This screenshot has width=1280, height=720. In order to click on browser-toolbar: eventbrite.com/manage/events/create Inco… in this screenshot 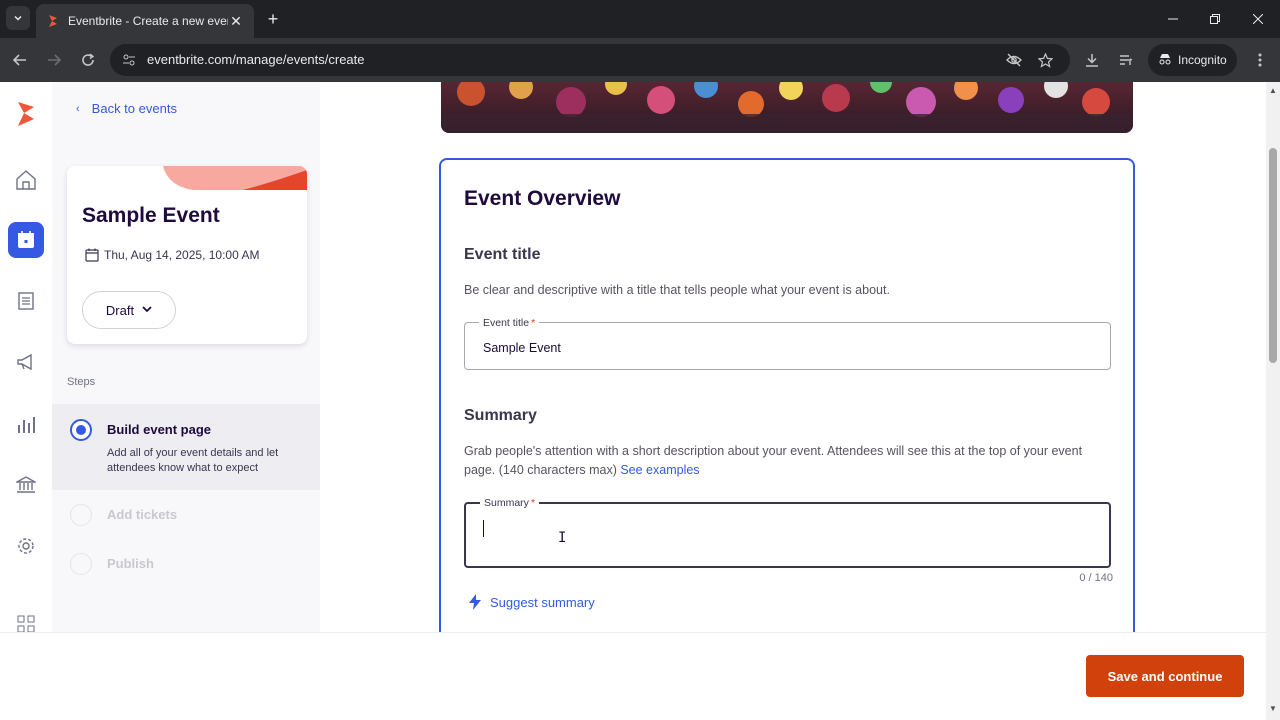, I will do `click(640, 60)`.